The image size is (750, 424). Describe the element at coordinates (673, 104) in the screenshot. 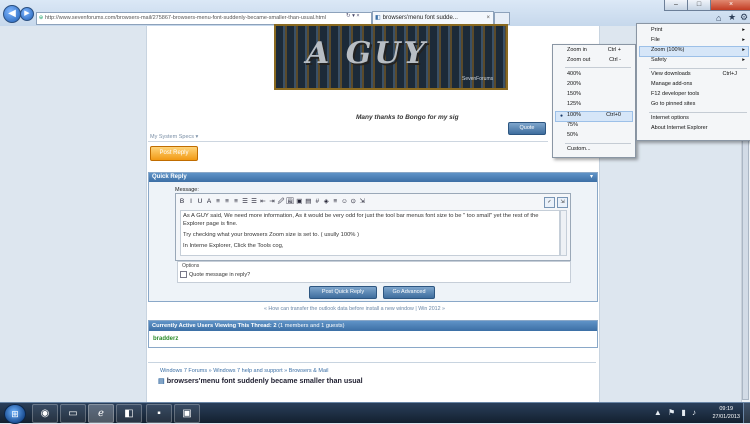

I see `tools-menu-item: Go to pinned sites` at that location.